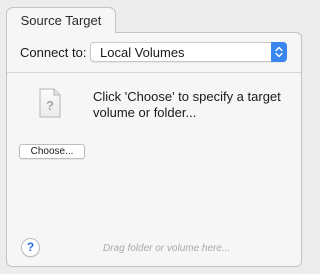  Describe the element at coordinates (188, 52) in the screenshot. I see `connect-to-select: Local Volumes` at that location.